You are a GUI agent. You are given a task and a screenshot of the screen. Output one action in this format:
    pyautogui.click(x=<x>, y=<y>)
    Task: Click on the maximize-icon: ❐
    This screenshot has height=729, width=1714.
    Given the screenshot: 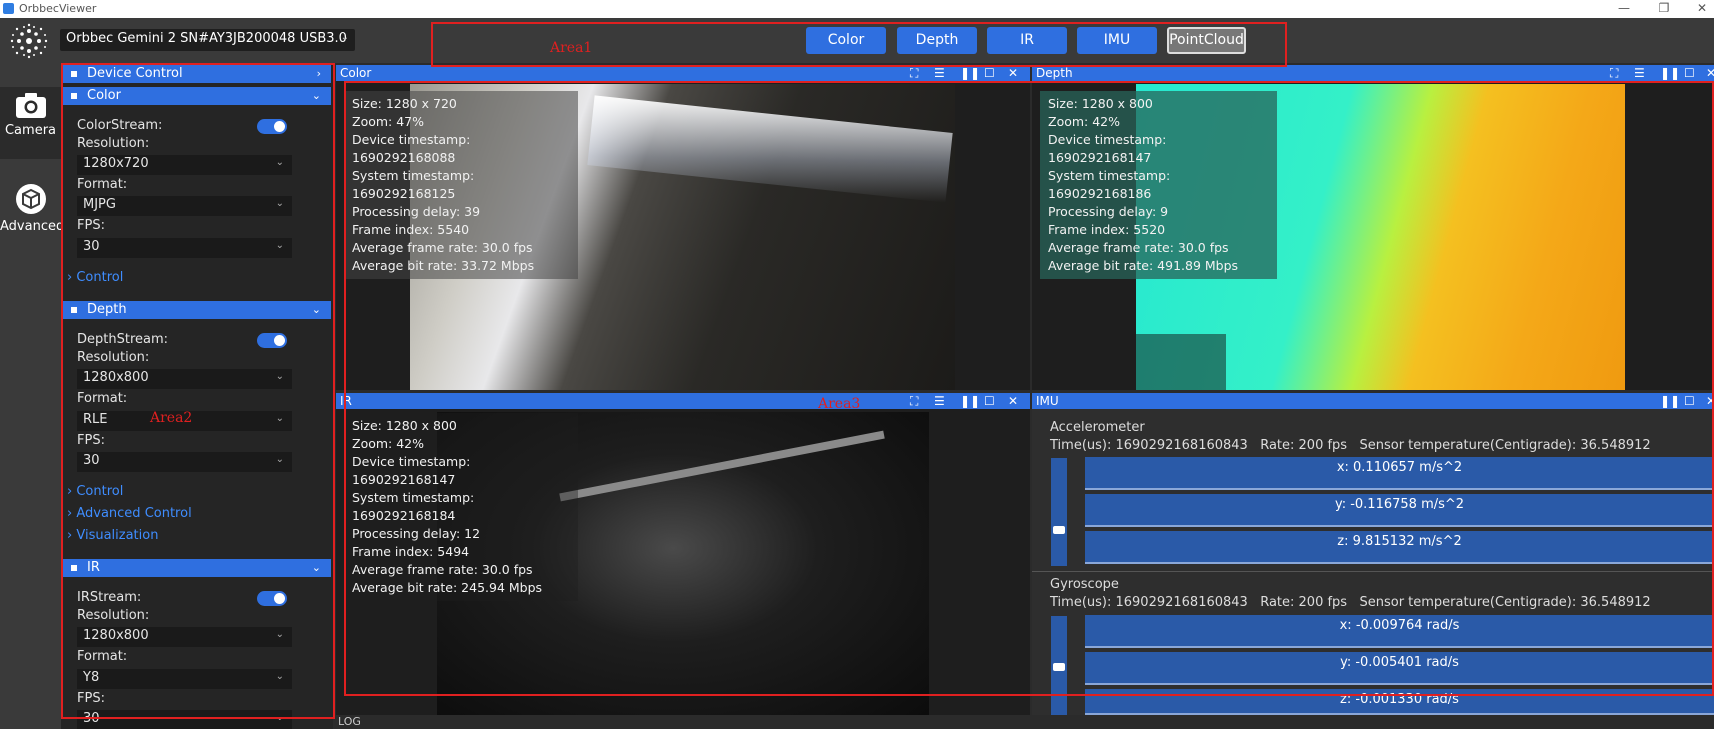 What is the action you would take?
    pyautogui.click(x=1664, y=8)
    